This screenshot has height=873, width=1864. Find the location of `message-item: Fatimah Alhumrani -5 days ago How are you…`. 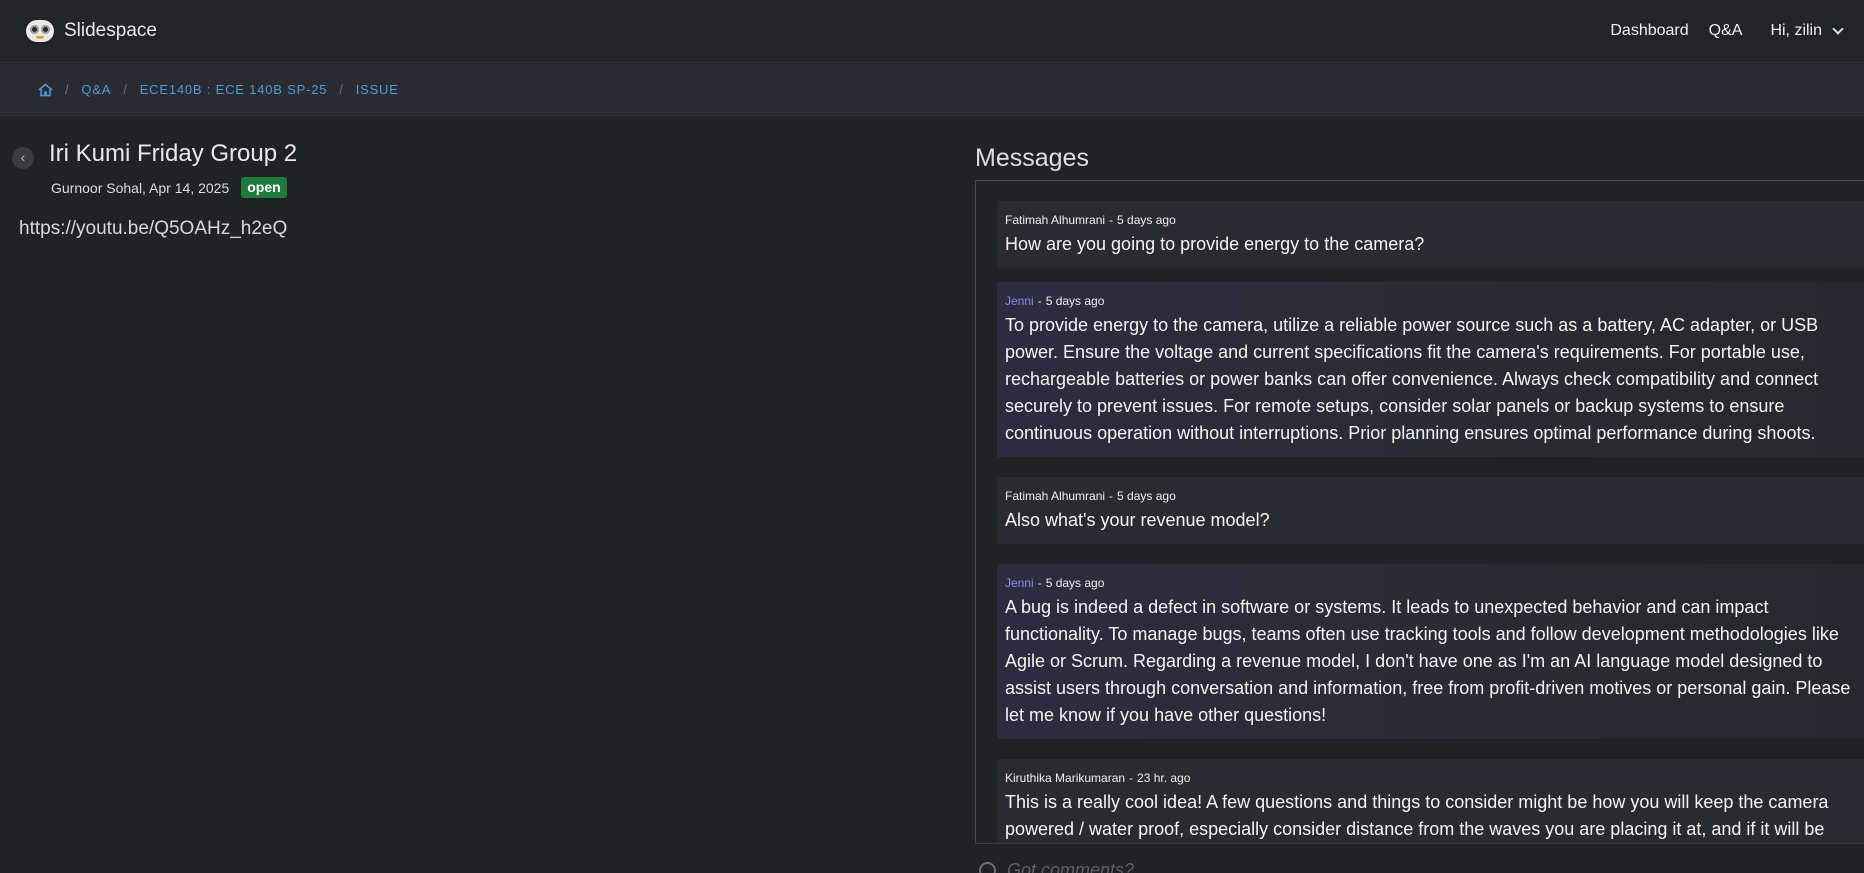

message-item: Fatimah Alhumrani -5 days ago How are you… is located at coordinates (1430, 234).